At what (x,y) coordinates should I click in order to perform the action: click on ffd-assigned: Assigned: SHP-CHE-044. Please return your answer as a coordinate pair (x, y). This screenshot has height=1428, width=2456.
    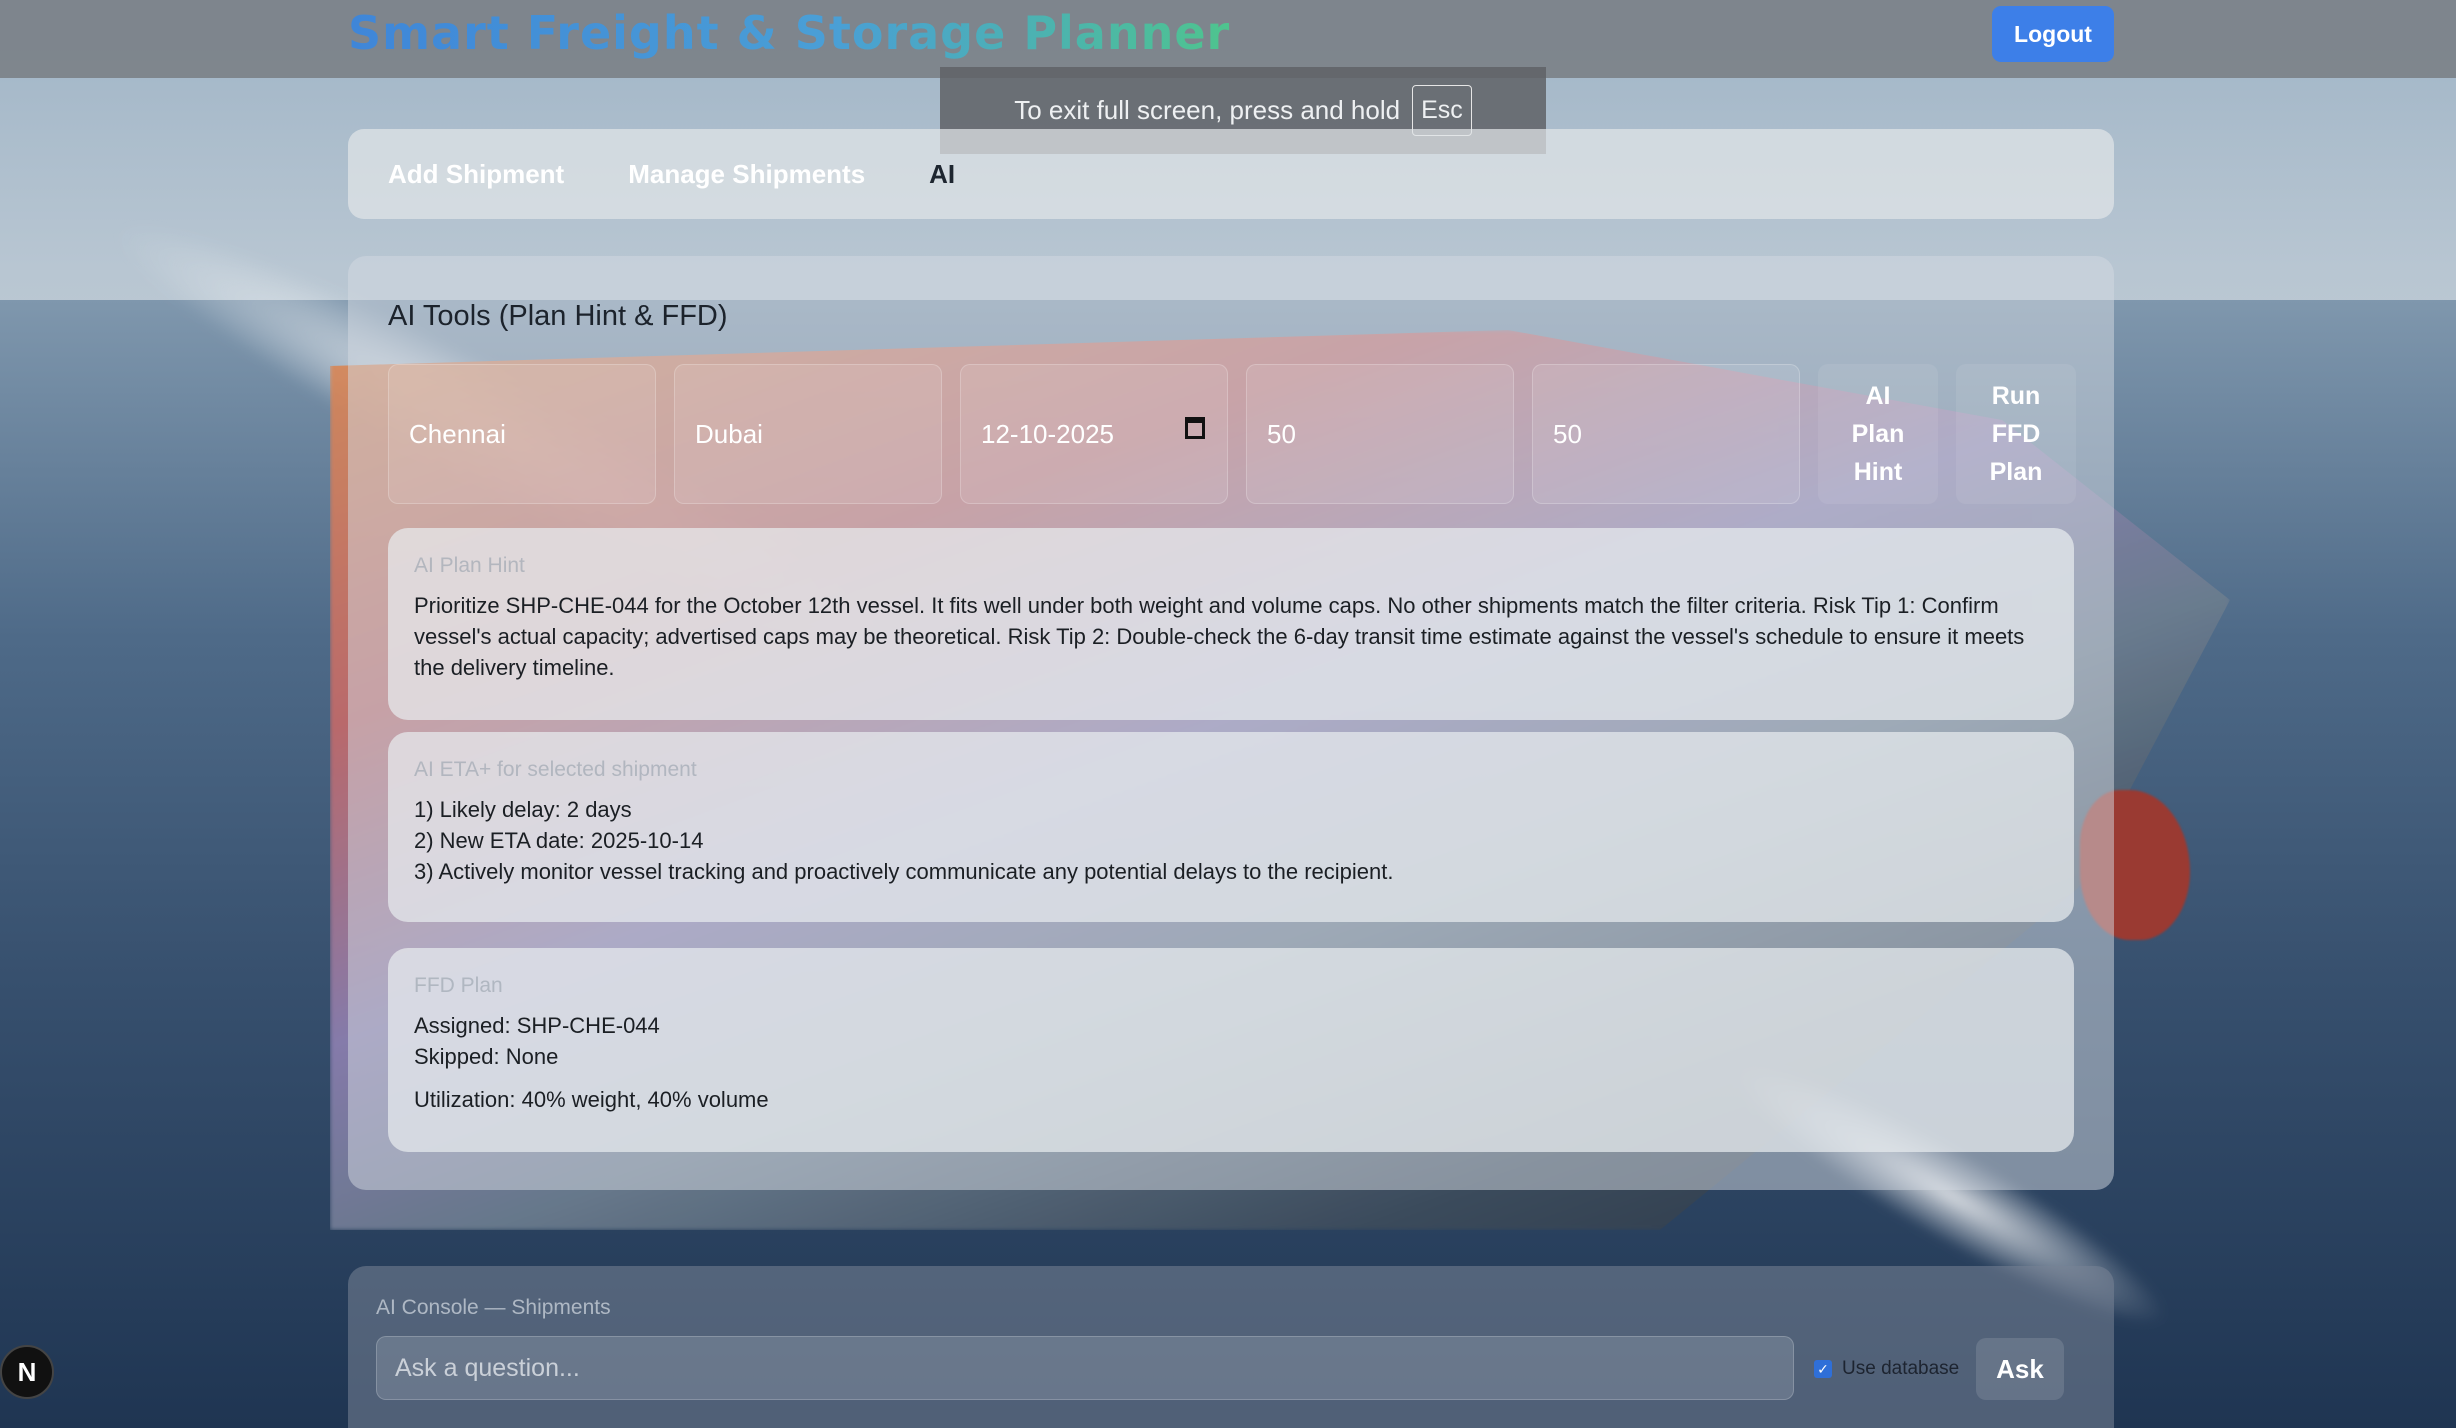
    Looking at the image, I should click on (537, 1025).